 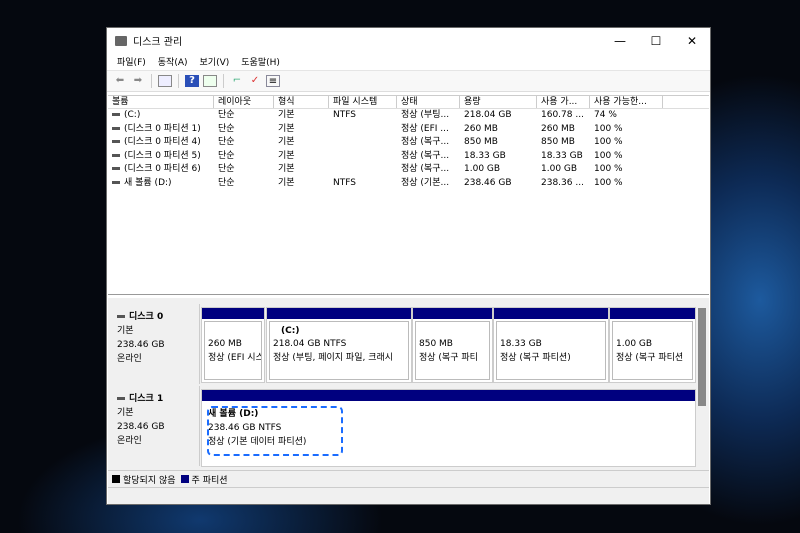 I want to click on back-icon: ⬅, so click(x=120, y=81).